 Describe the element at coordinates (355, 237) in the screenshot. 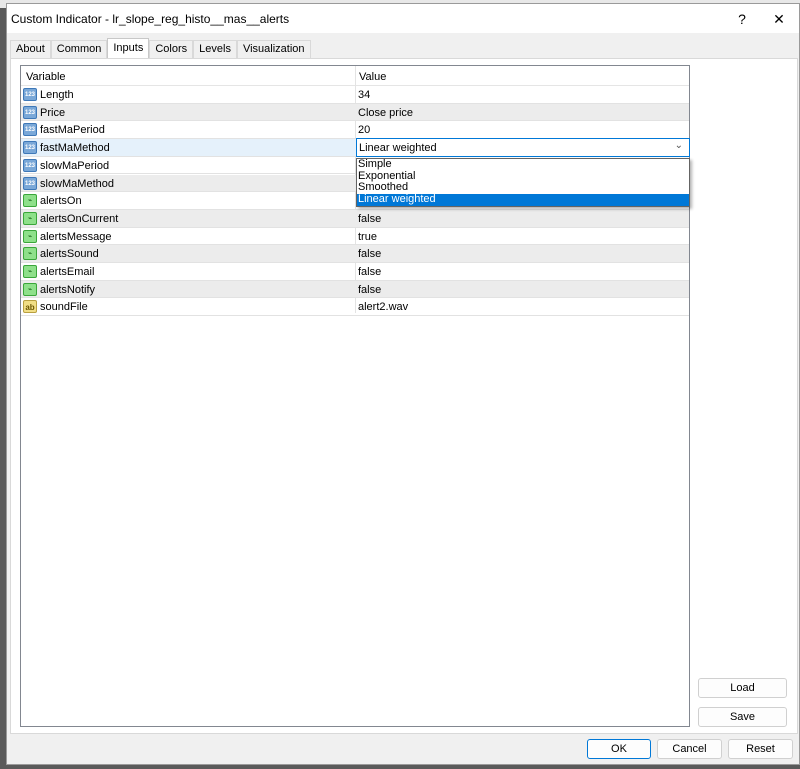

I see `param-row-alertsMessage: ⌁ alertsMessage true` at that location.